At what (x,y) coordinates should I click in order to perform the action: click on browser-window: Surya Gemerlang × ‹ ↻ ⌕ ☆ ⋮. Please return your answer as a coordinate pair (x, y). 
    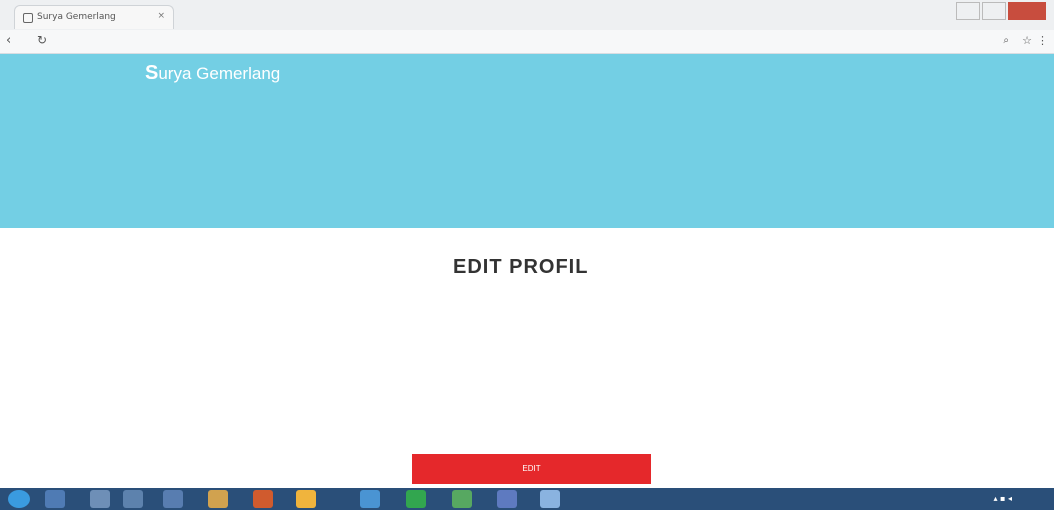
    Looking at the image, I should click on (527, 27).